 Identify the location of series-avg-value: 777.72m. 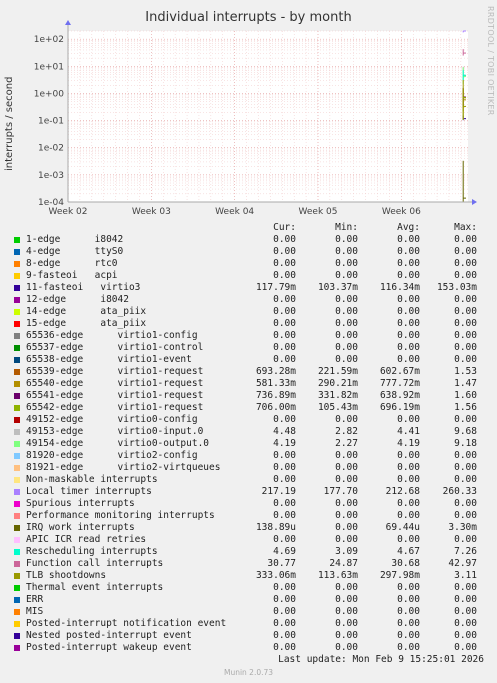
(399, 383).